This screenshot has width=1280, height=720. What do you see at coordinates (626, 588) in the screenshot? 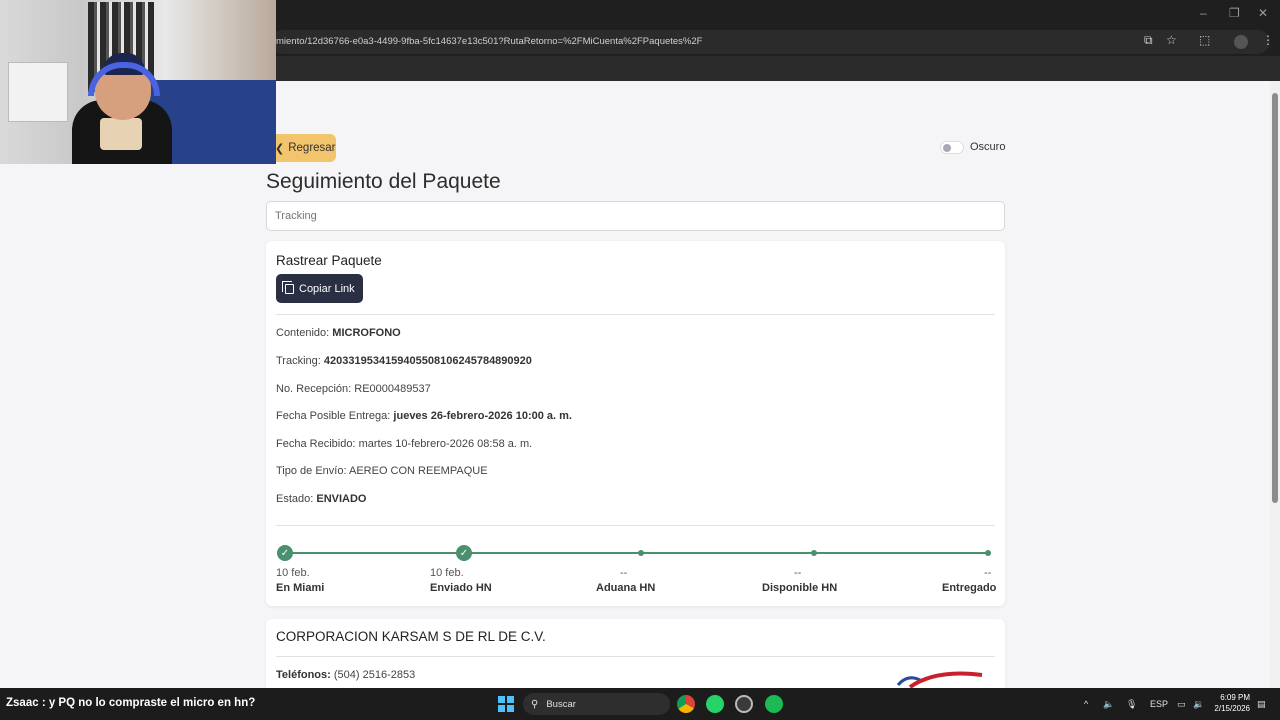
I see `timeline-step-label: Aduana HN` at bounding box center [626, 588].